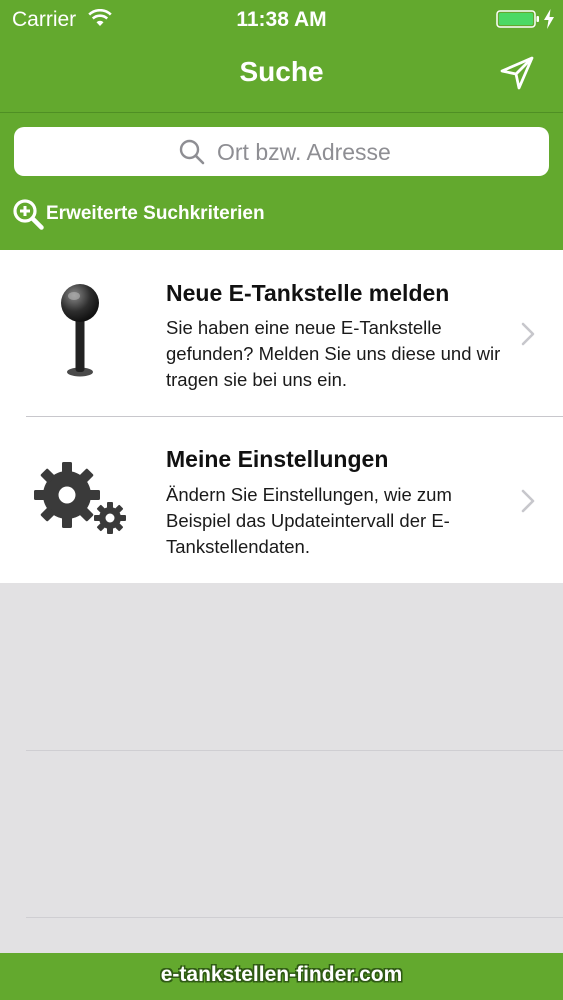 The height and width of the screenshot is (1000, 563). I want to click on zoom-plus-icon, so click(28, 214).